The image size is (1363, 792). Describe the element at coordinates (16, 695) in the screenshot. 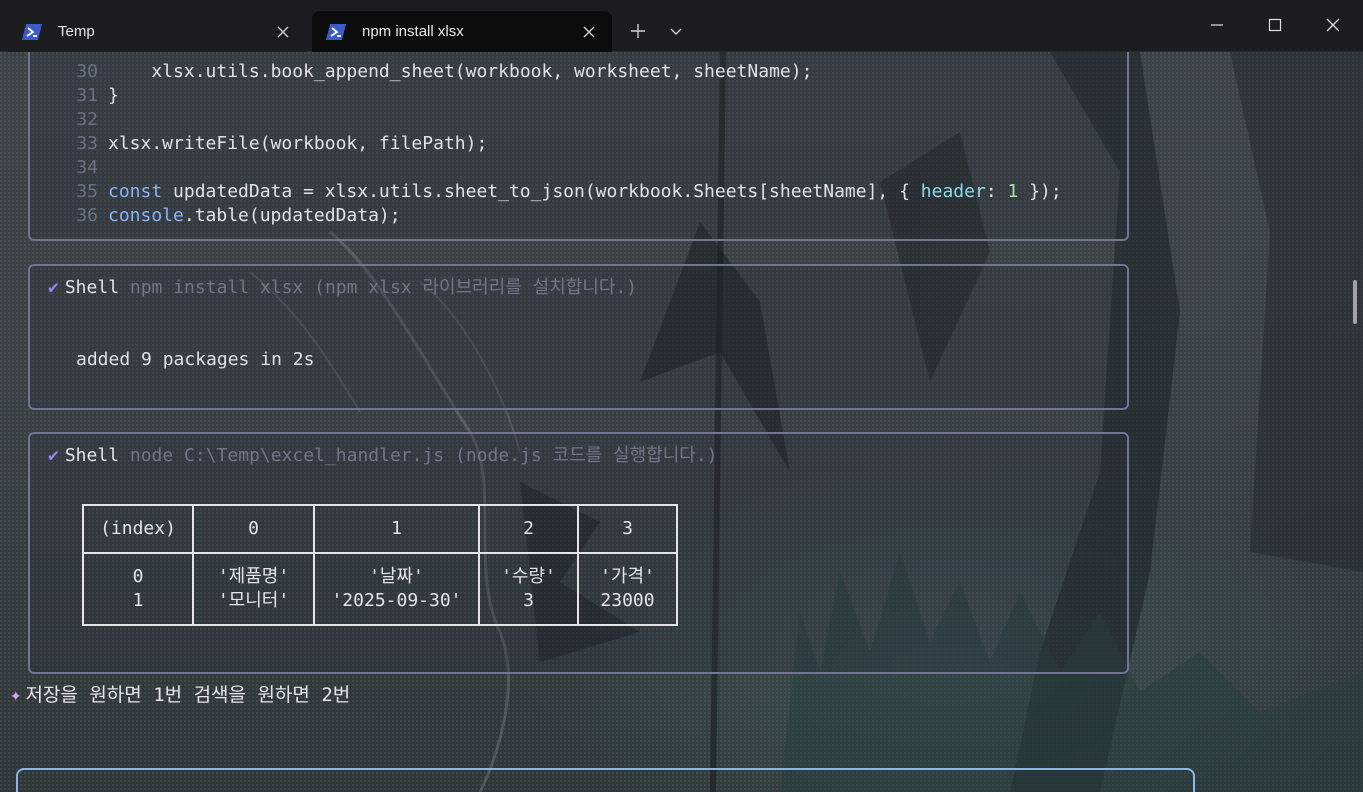

I see `sparkle-icon: ✦` at that location.